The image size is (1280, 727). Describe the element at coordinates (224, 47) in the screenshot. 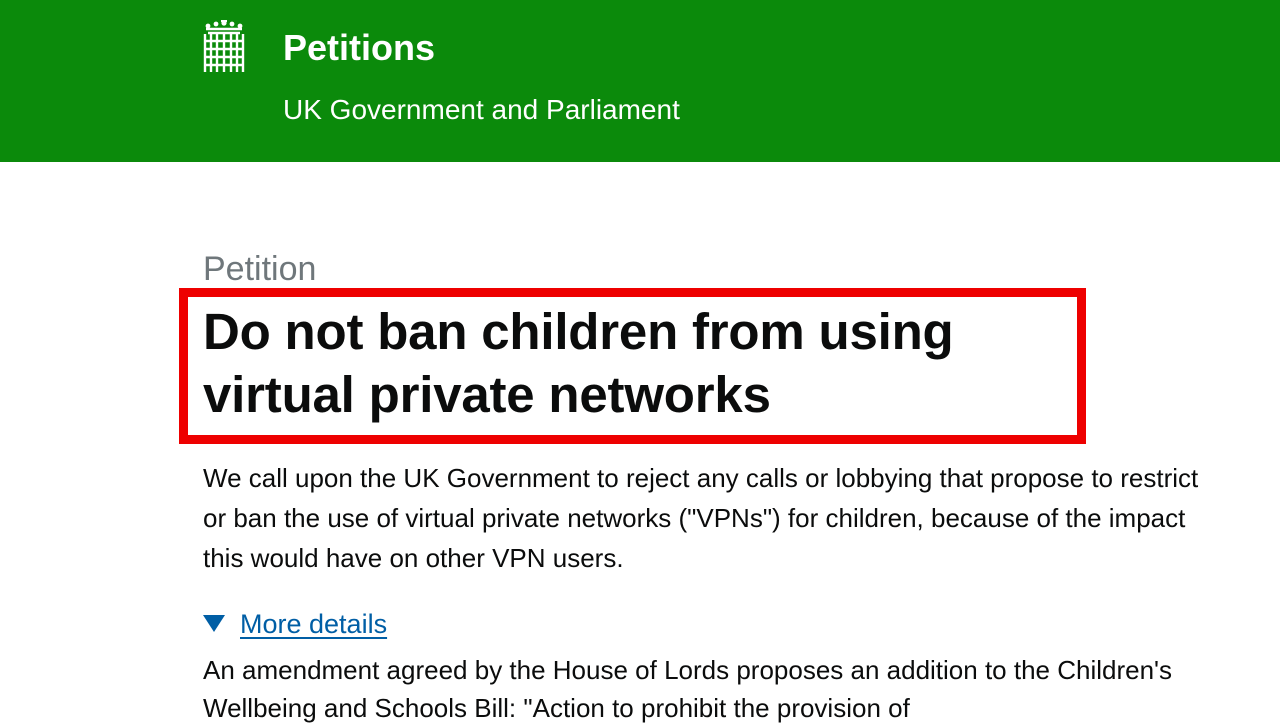

I see `portcullis-icon` at that location.